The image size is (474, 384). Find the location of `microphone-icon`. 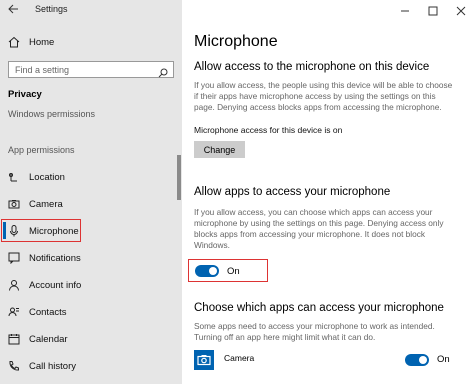

microphone-icon is located at coordinates (14, 231).